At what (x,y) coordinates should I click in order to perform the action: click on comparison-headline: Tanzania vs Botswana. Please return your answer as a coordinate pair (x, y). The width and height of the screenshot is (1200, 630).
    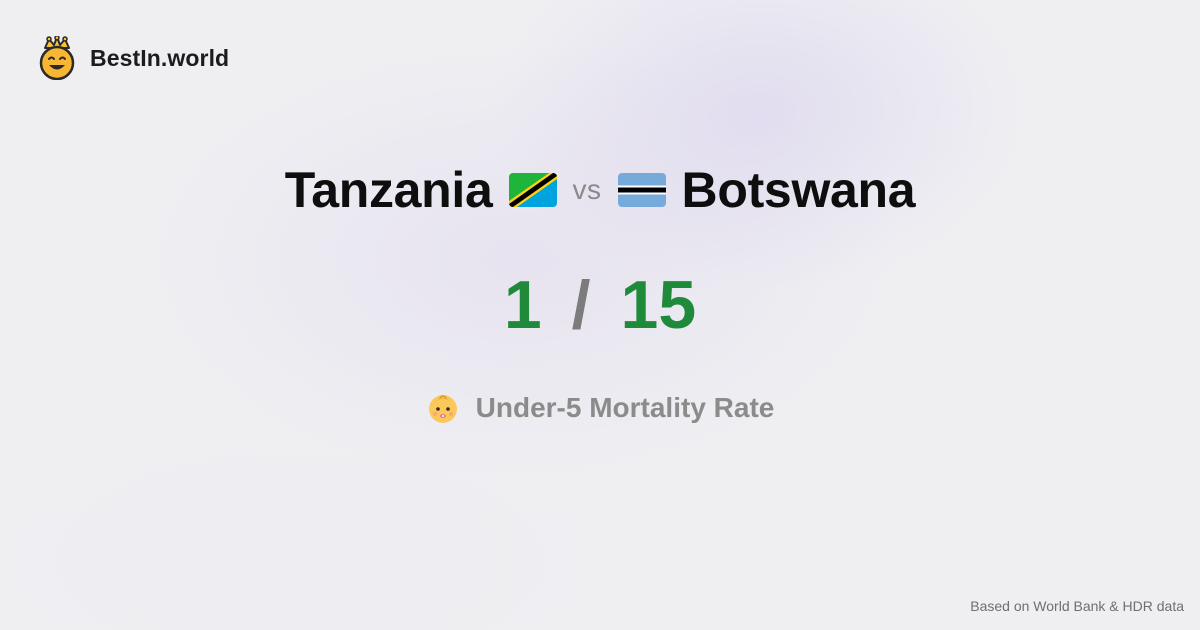
    Looking at the image, I should click on (600, 190).